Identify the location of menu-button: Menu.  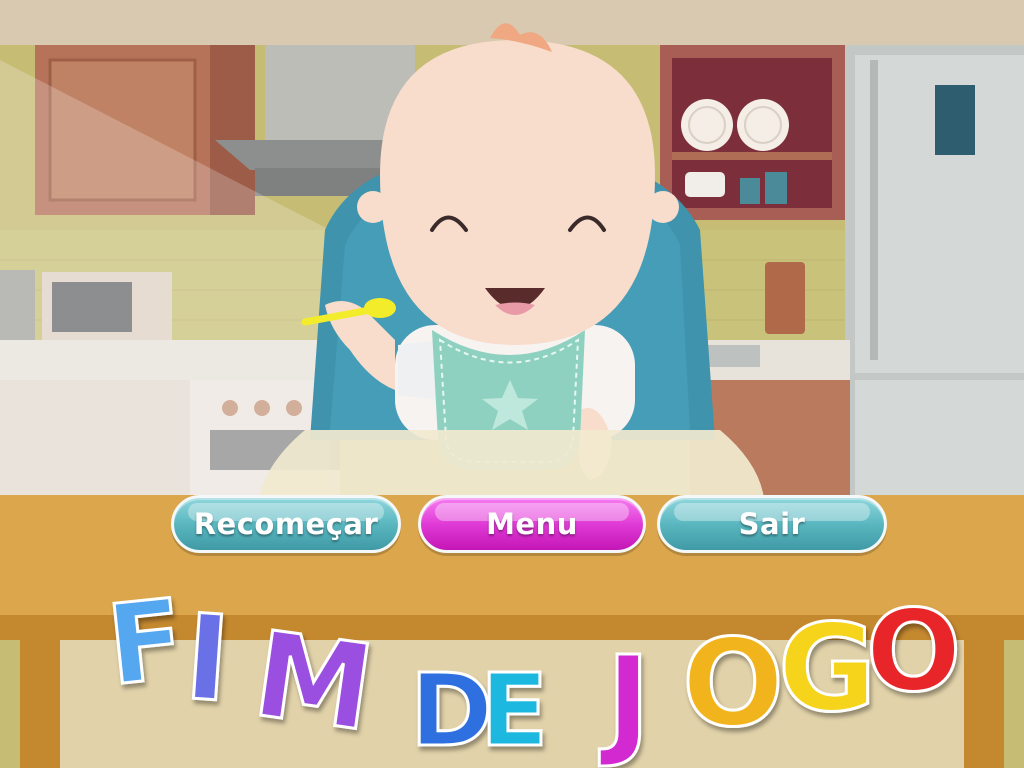
(532, 524).